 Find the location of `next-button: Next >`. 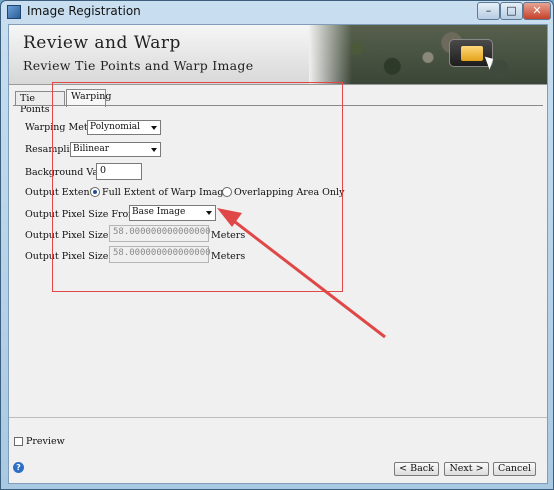

next-button: Next > is located at coordinates (466, 469).